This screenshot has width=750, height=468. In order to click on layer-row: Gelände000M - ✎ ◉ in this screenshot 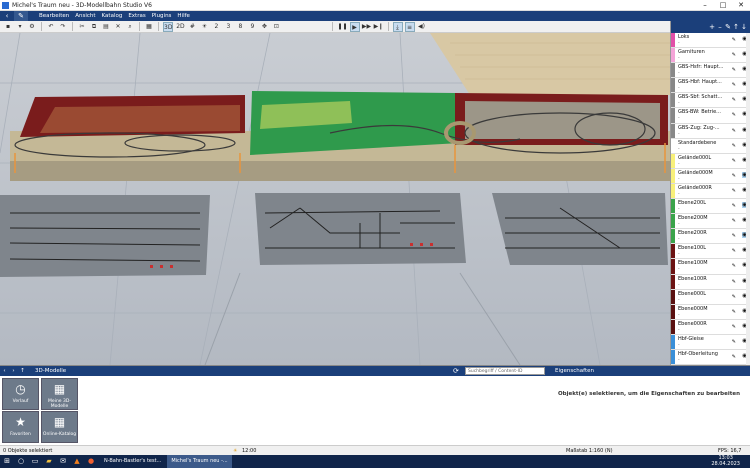, I will do `click(710, 176)`.